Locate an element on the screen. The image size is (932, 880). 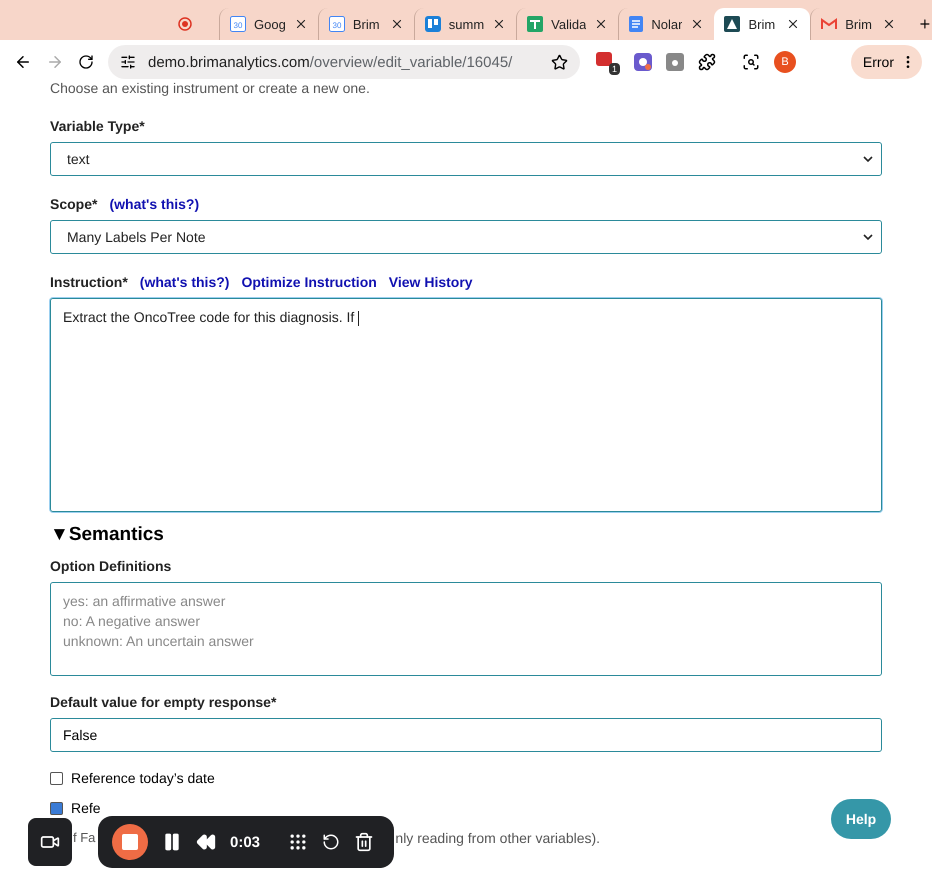
gear-extension-icon is located at coordinates (643, 62).